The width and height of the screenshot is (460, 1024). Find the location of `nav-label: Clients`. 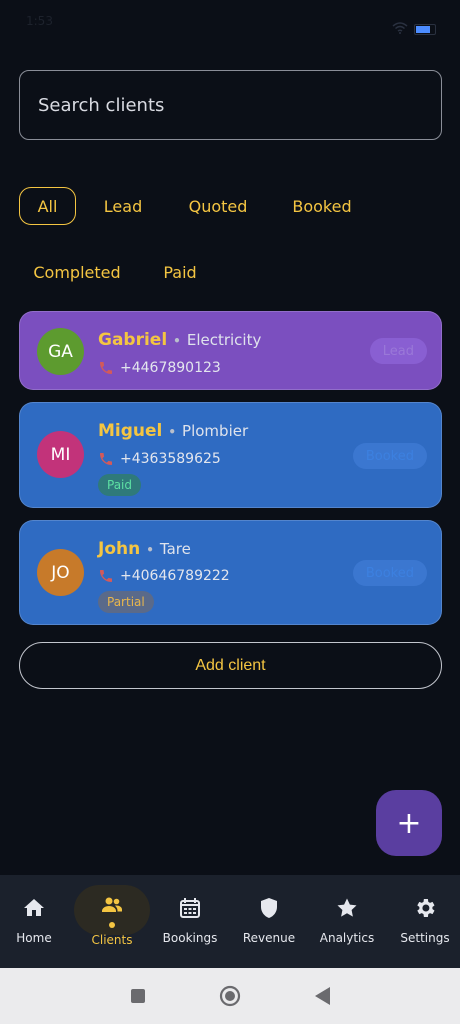

nav-label: Clients is located at coordinates (112, 940).